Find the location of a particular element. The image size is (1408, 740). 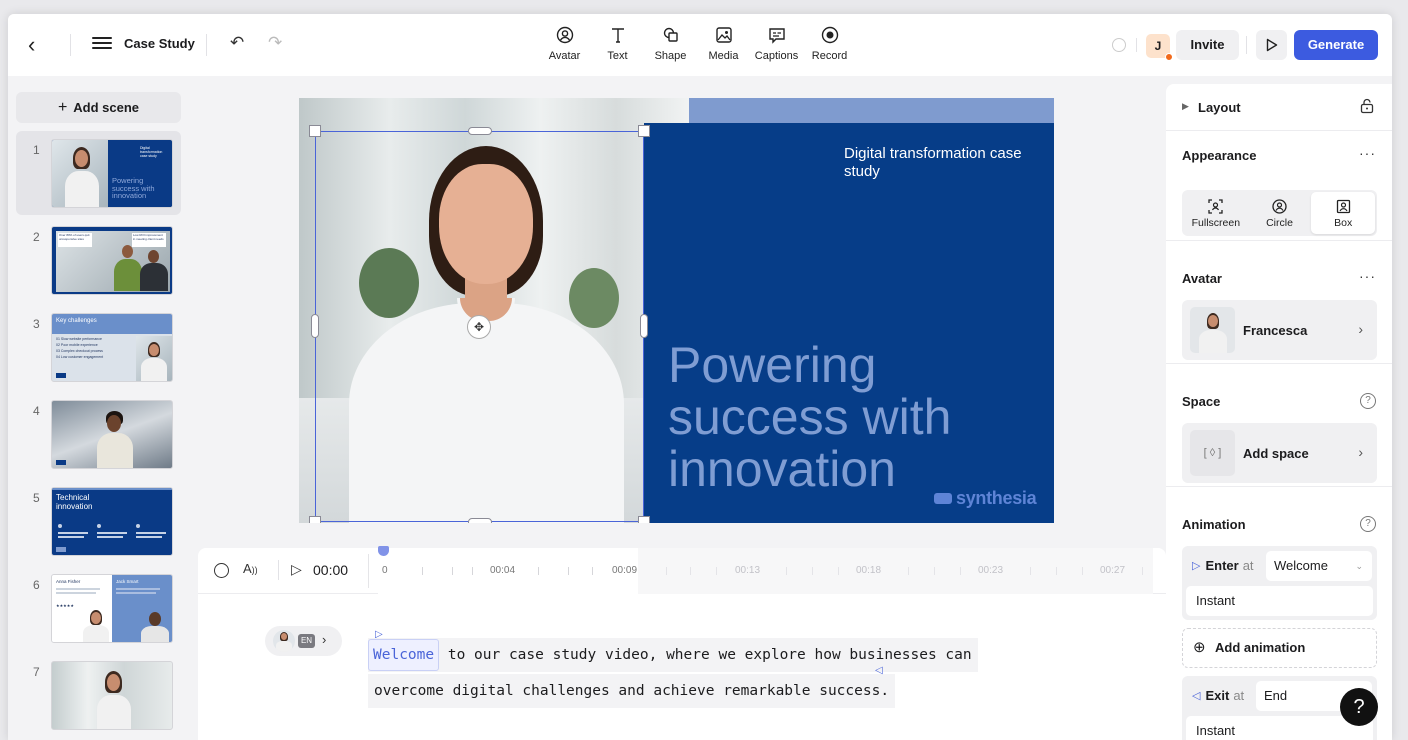

logo-wordmark: synthesia is located at coordinates (996, 498).